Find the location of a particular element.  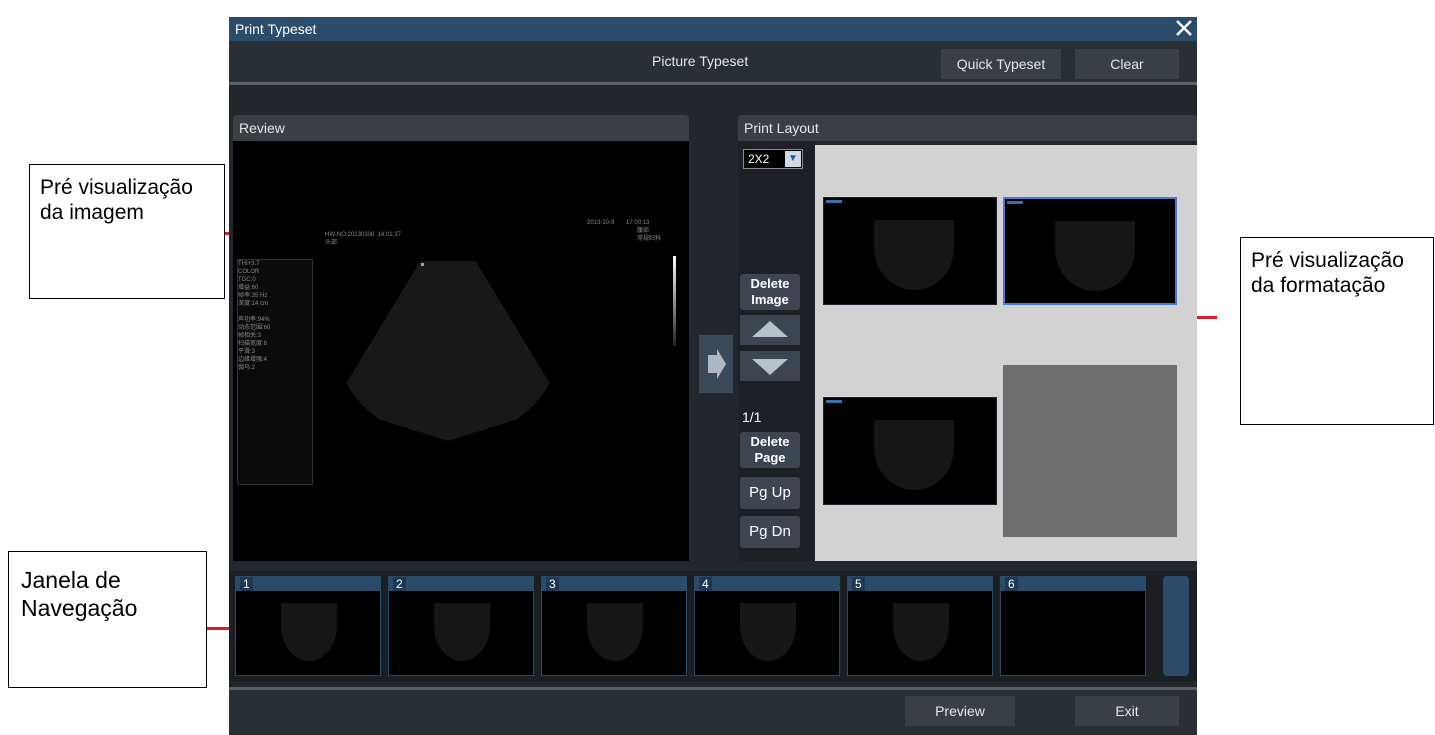

nav-thumb-1: 1 is located at coordinates (308, 626).